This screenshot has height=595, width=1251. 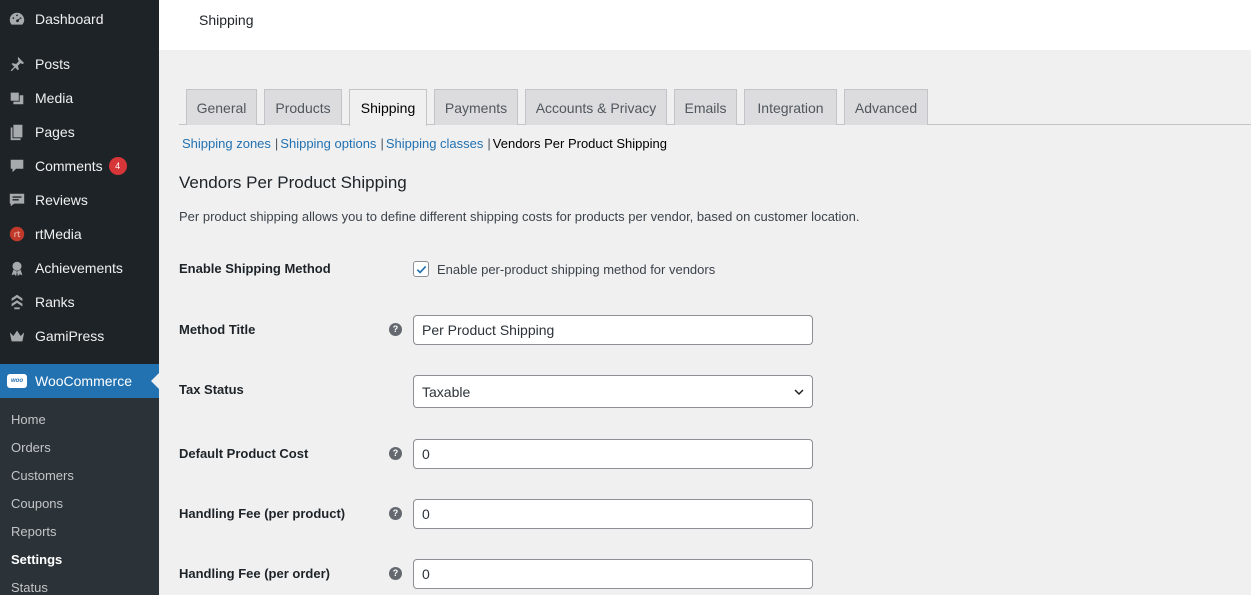 What do you see at coordinates (117, 166) in the screenshot?
I see `comment-count-badge: 4` at bounding box center [117, 166].